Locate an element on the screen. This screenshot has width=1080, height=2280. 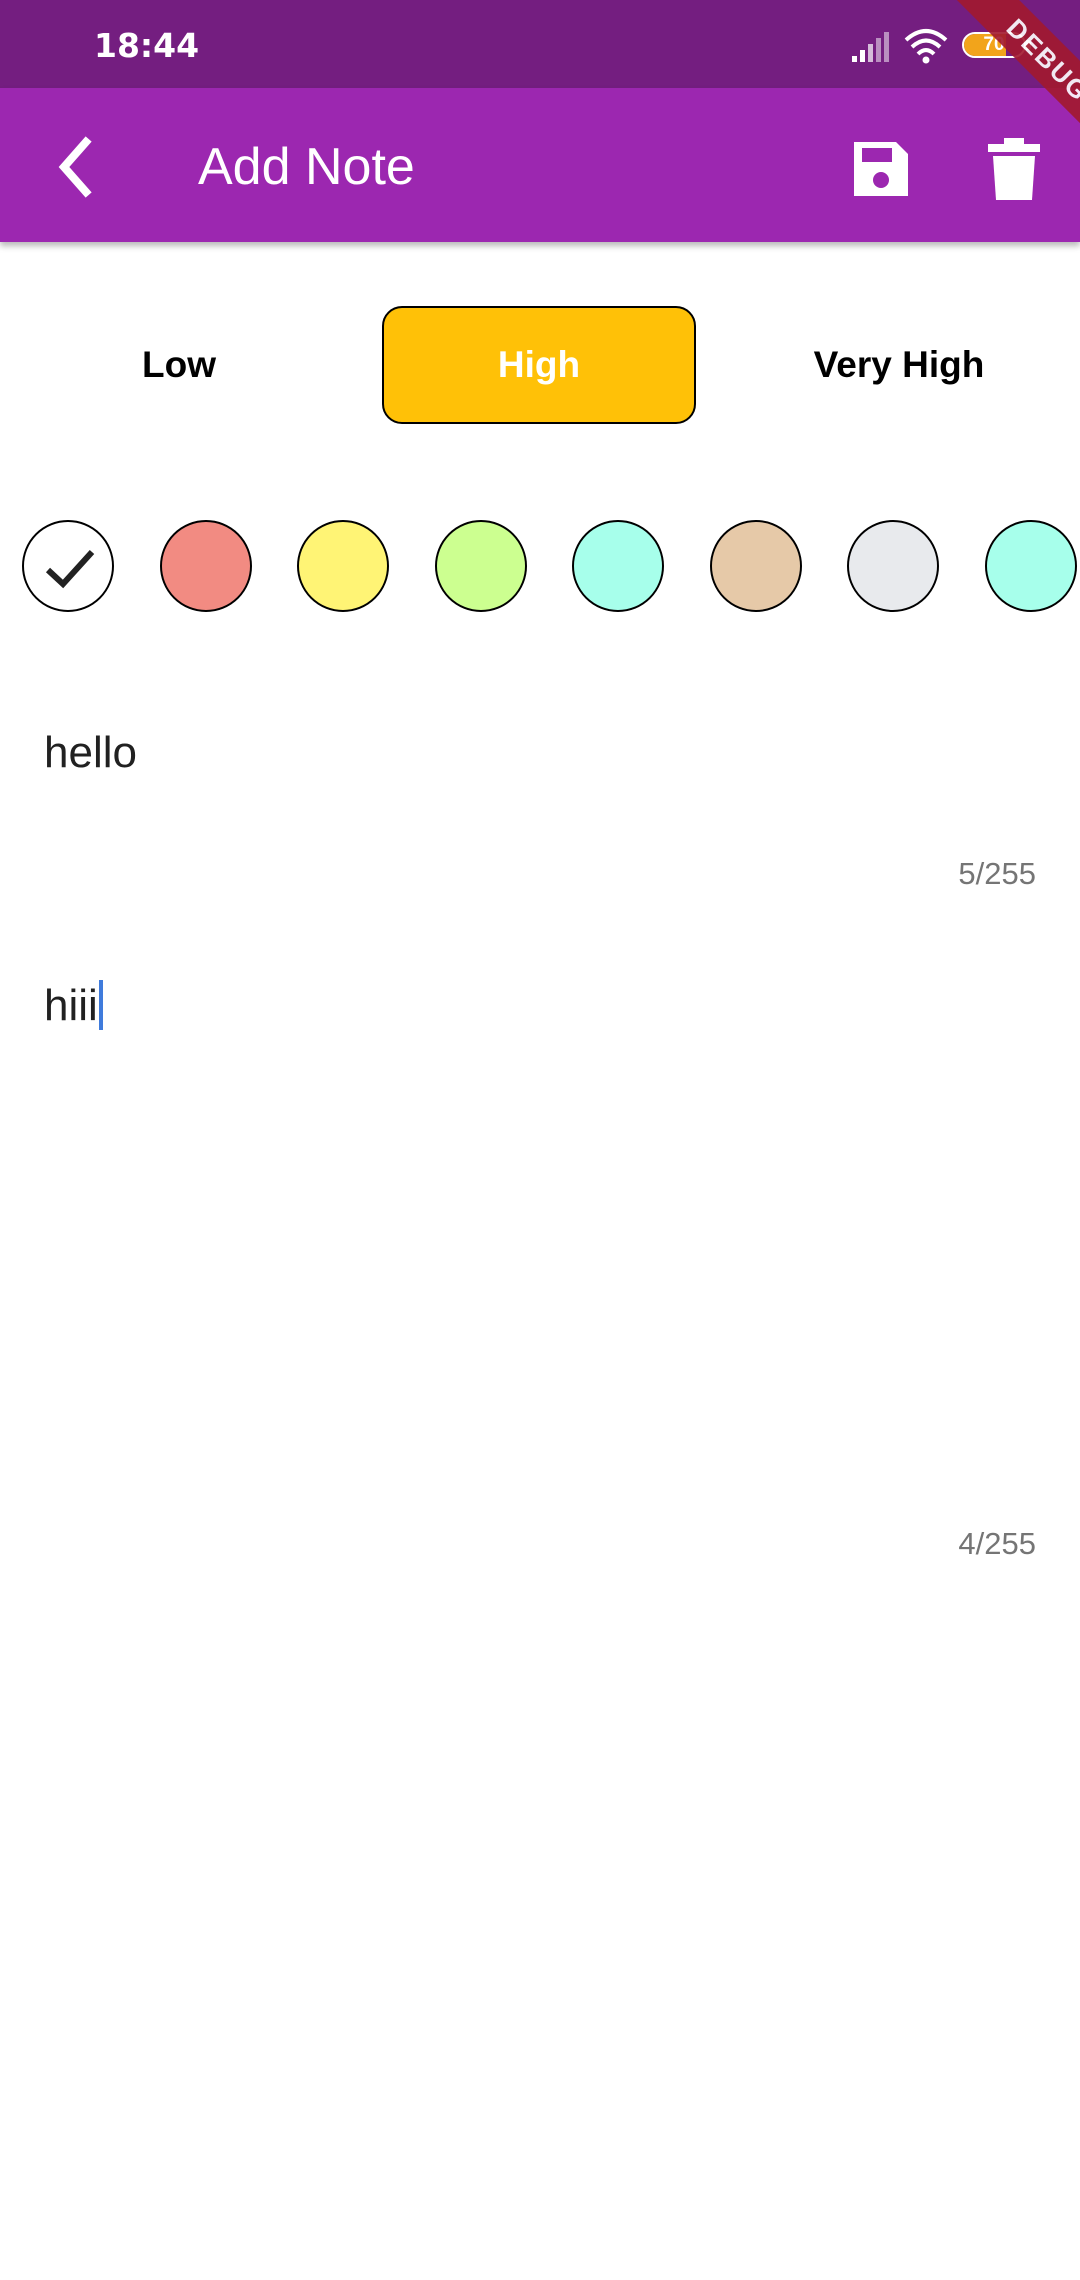
title-input: hello is located at coordinates (90, 753).